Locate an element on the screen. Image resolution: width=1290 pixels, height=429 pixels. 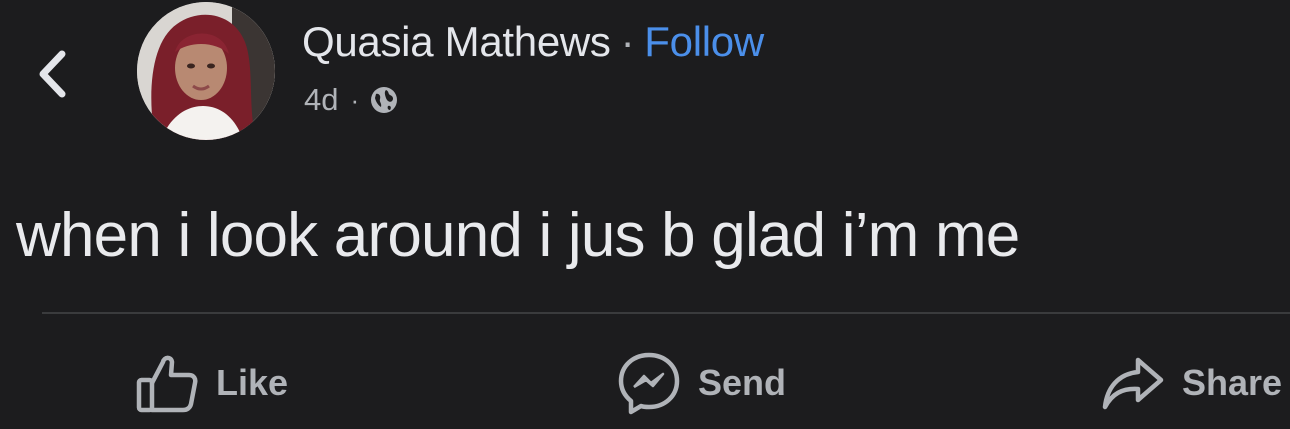
thumbs-up-icon is located at coordinates (167, 384).